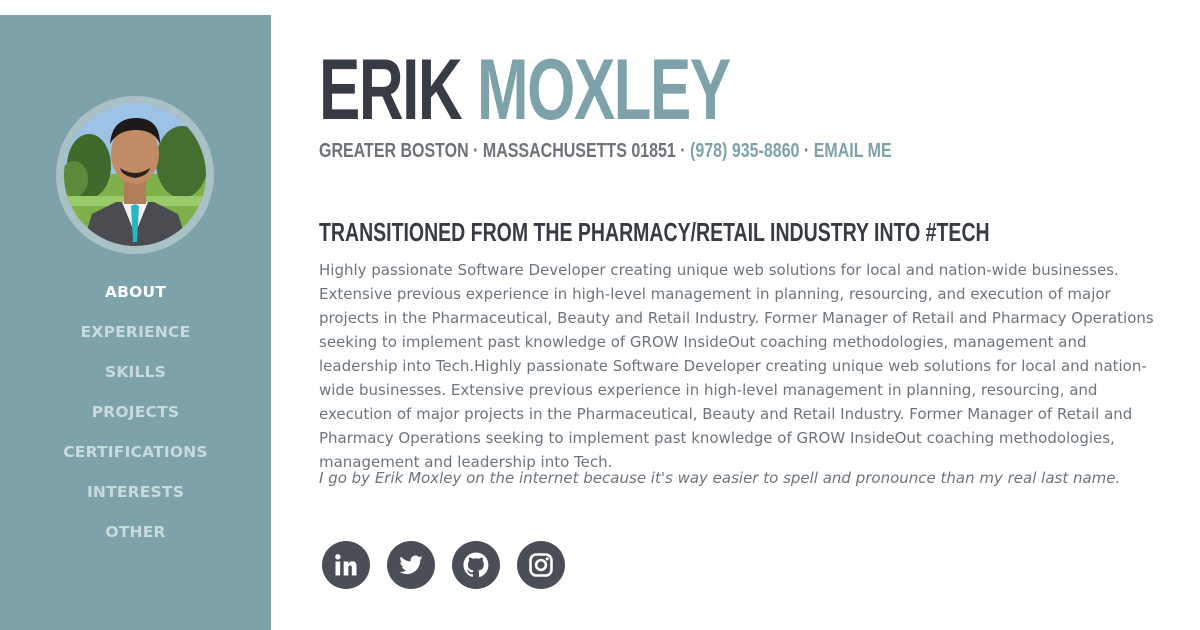  I want to click on nav-item-other: OTHER, so click(135, 537).